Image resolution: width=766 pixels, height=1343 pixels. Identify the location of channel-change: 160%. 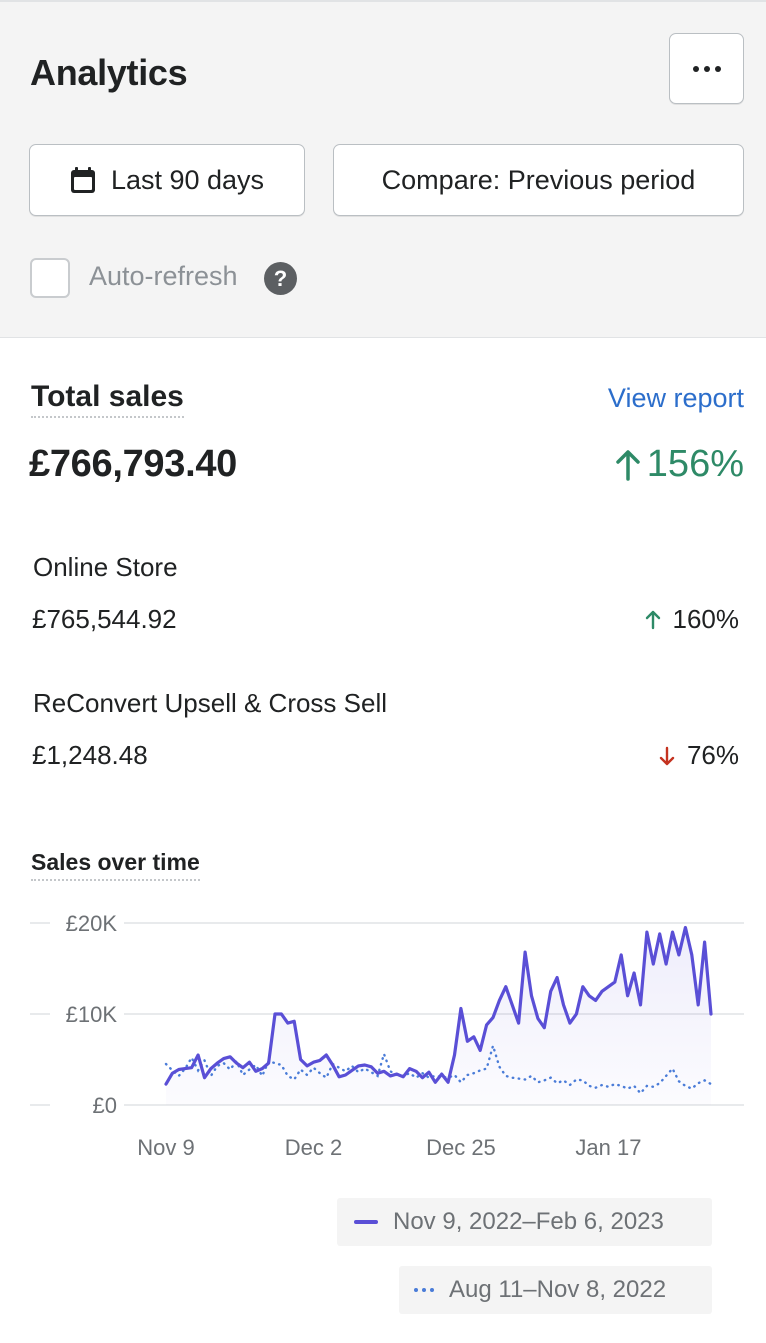
(692, 619).